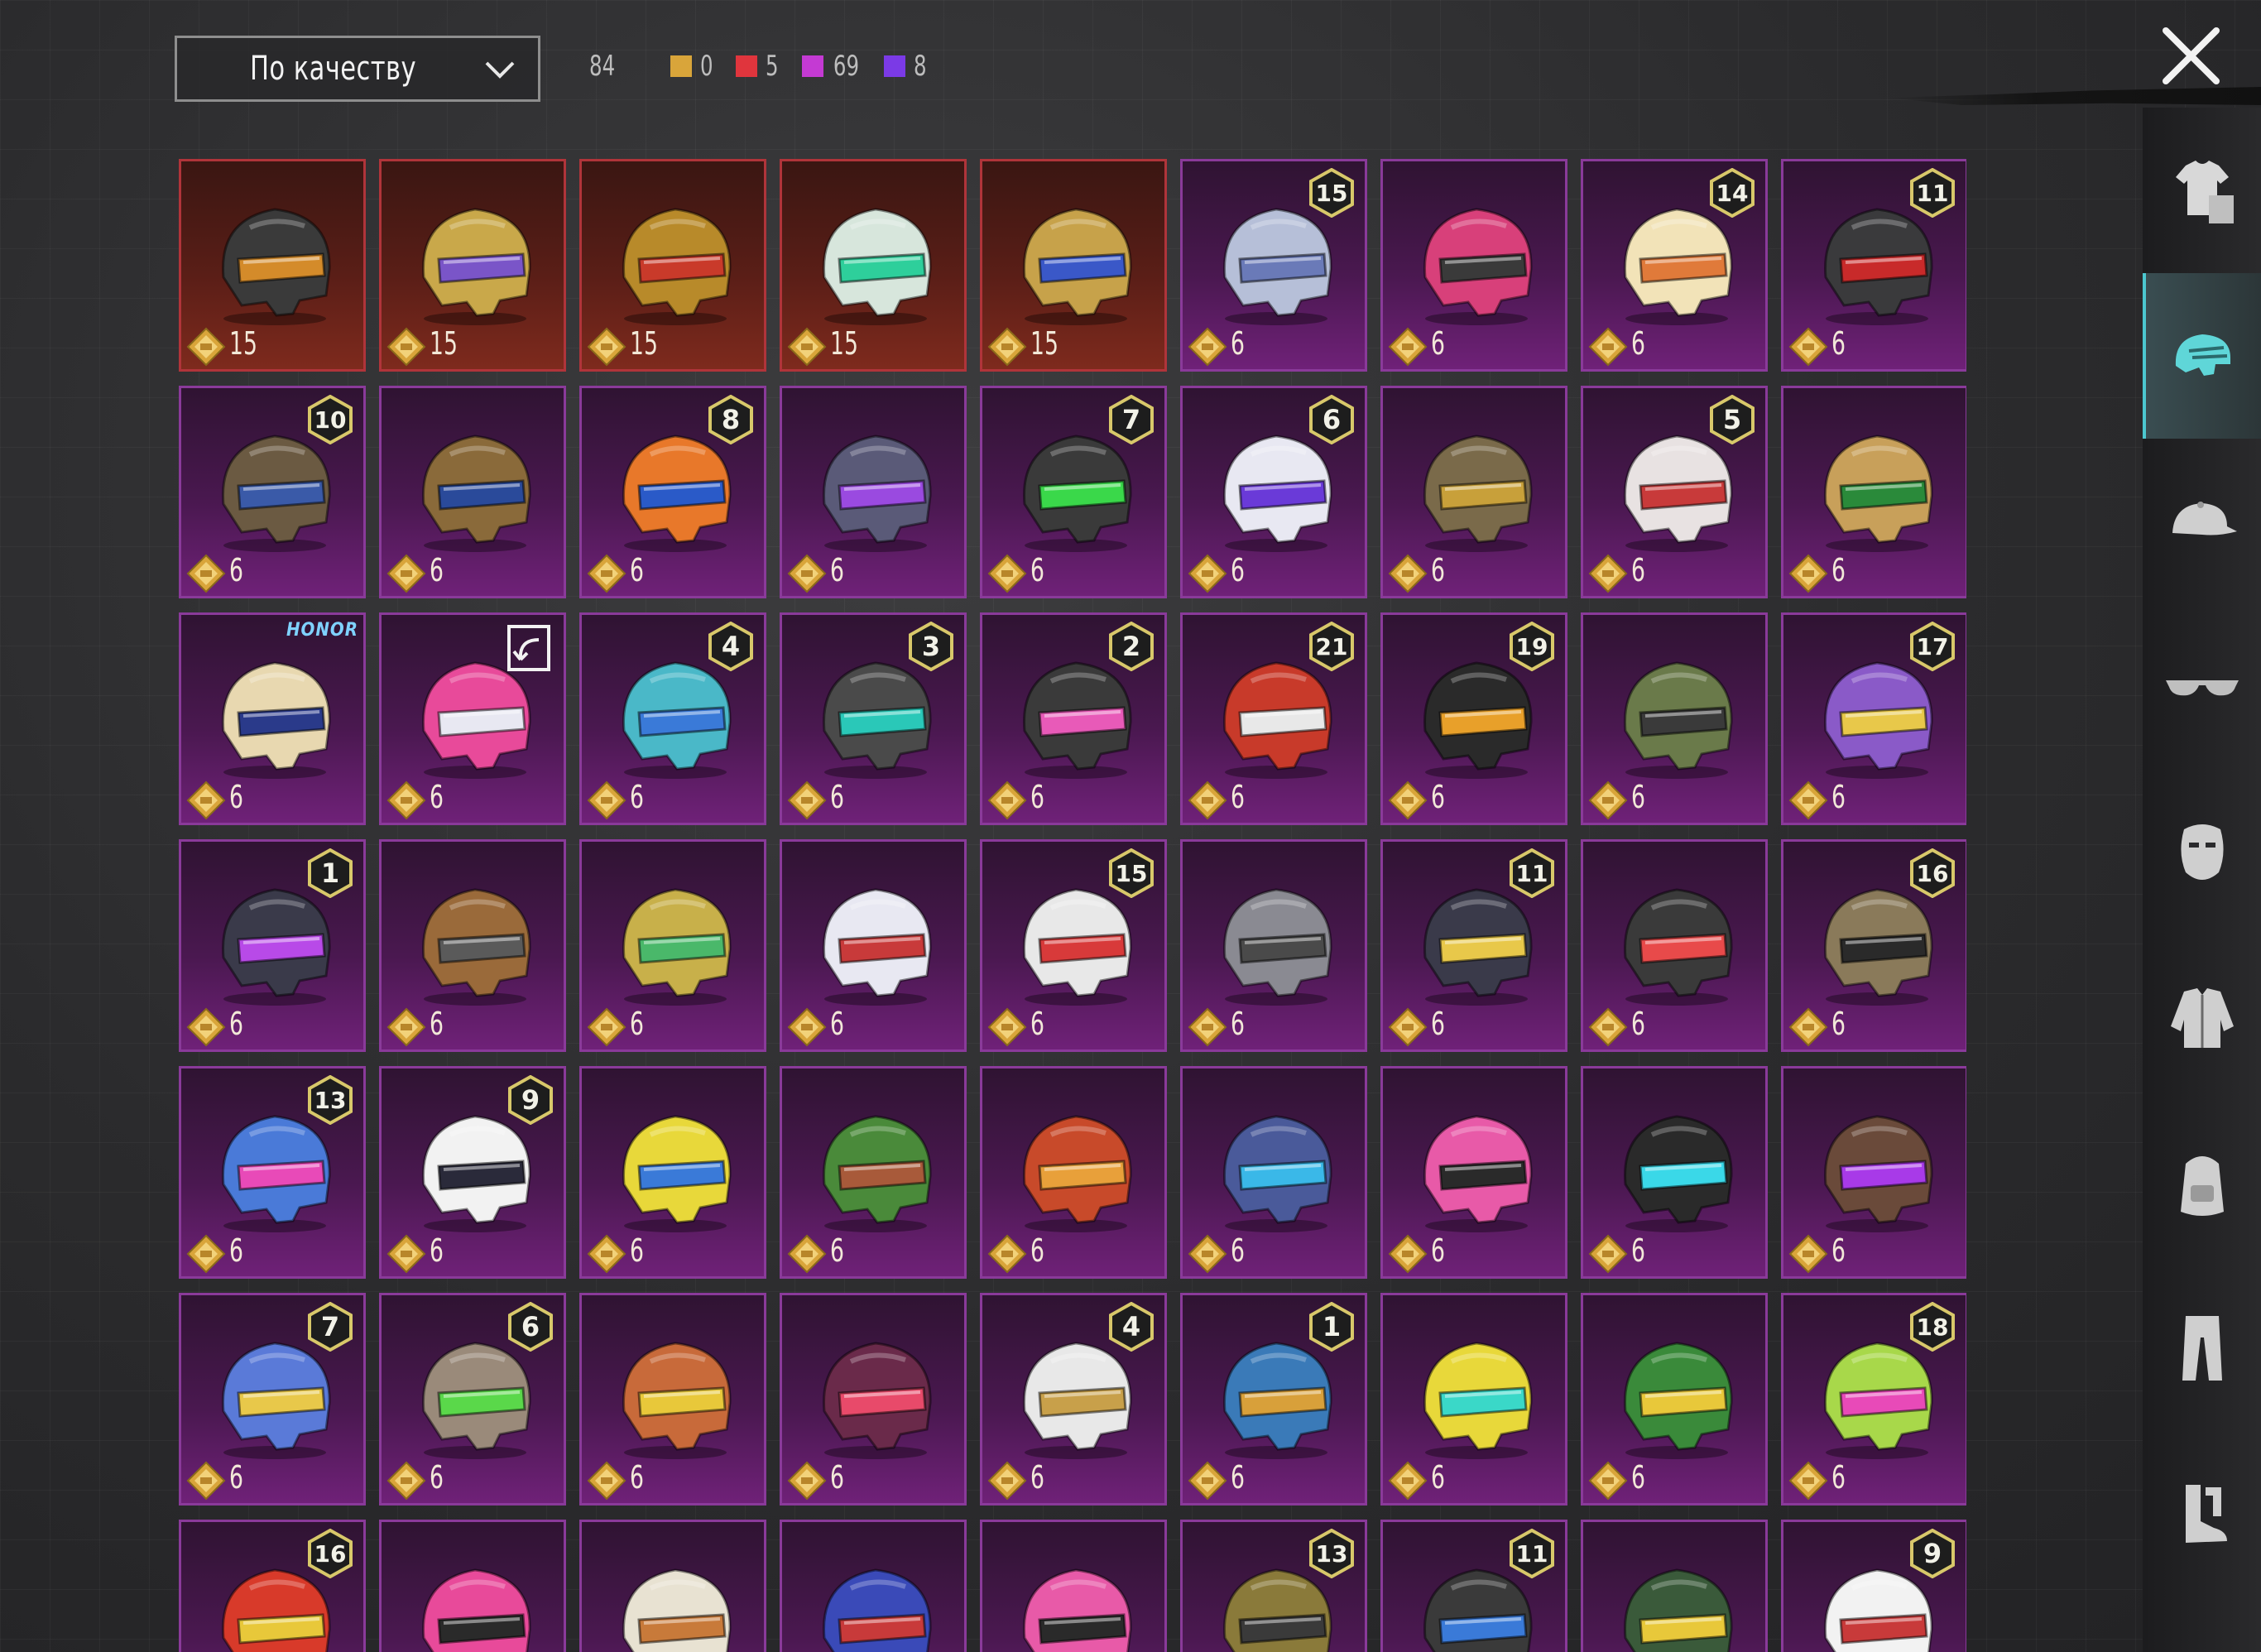  Describe the element at coordinates (1675, 492) in the screenshot. I see `item-card: 56` at that location.